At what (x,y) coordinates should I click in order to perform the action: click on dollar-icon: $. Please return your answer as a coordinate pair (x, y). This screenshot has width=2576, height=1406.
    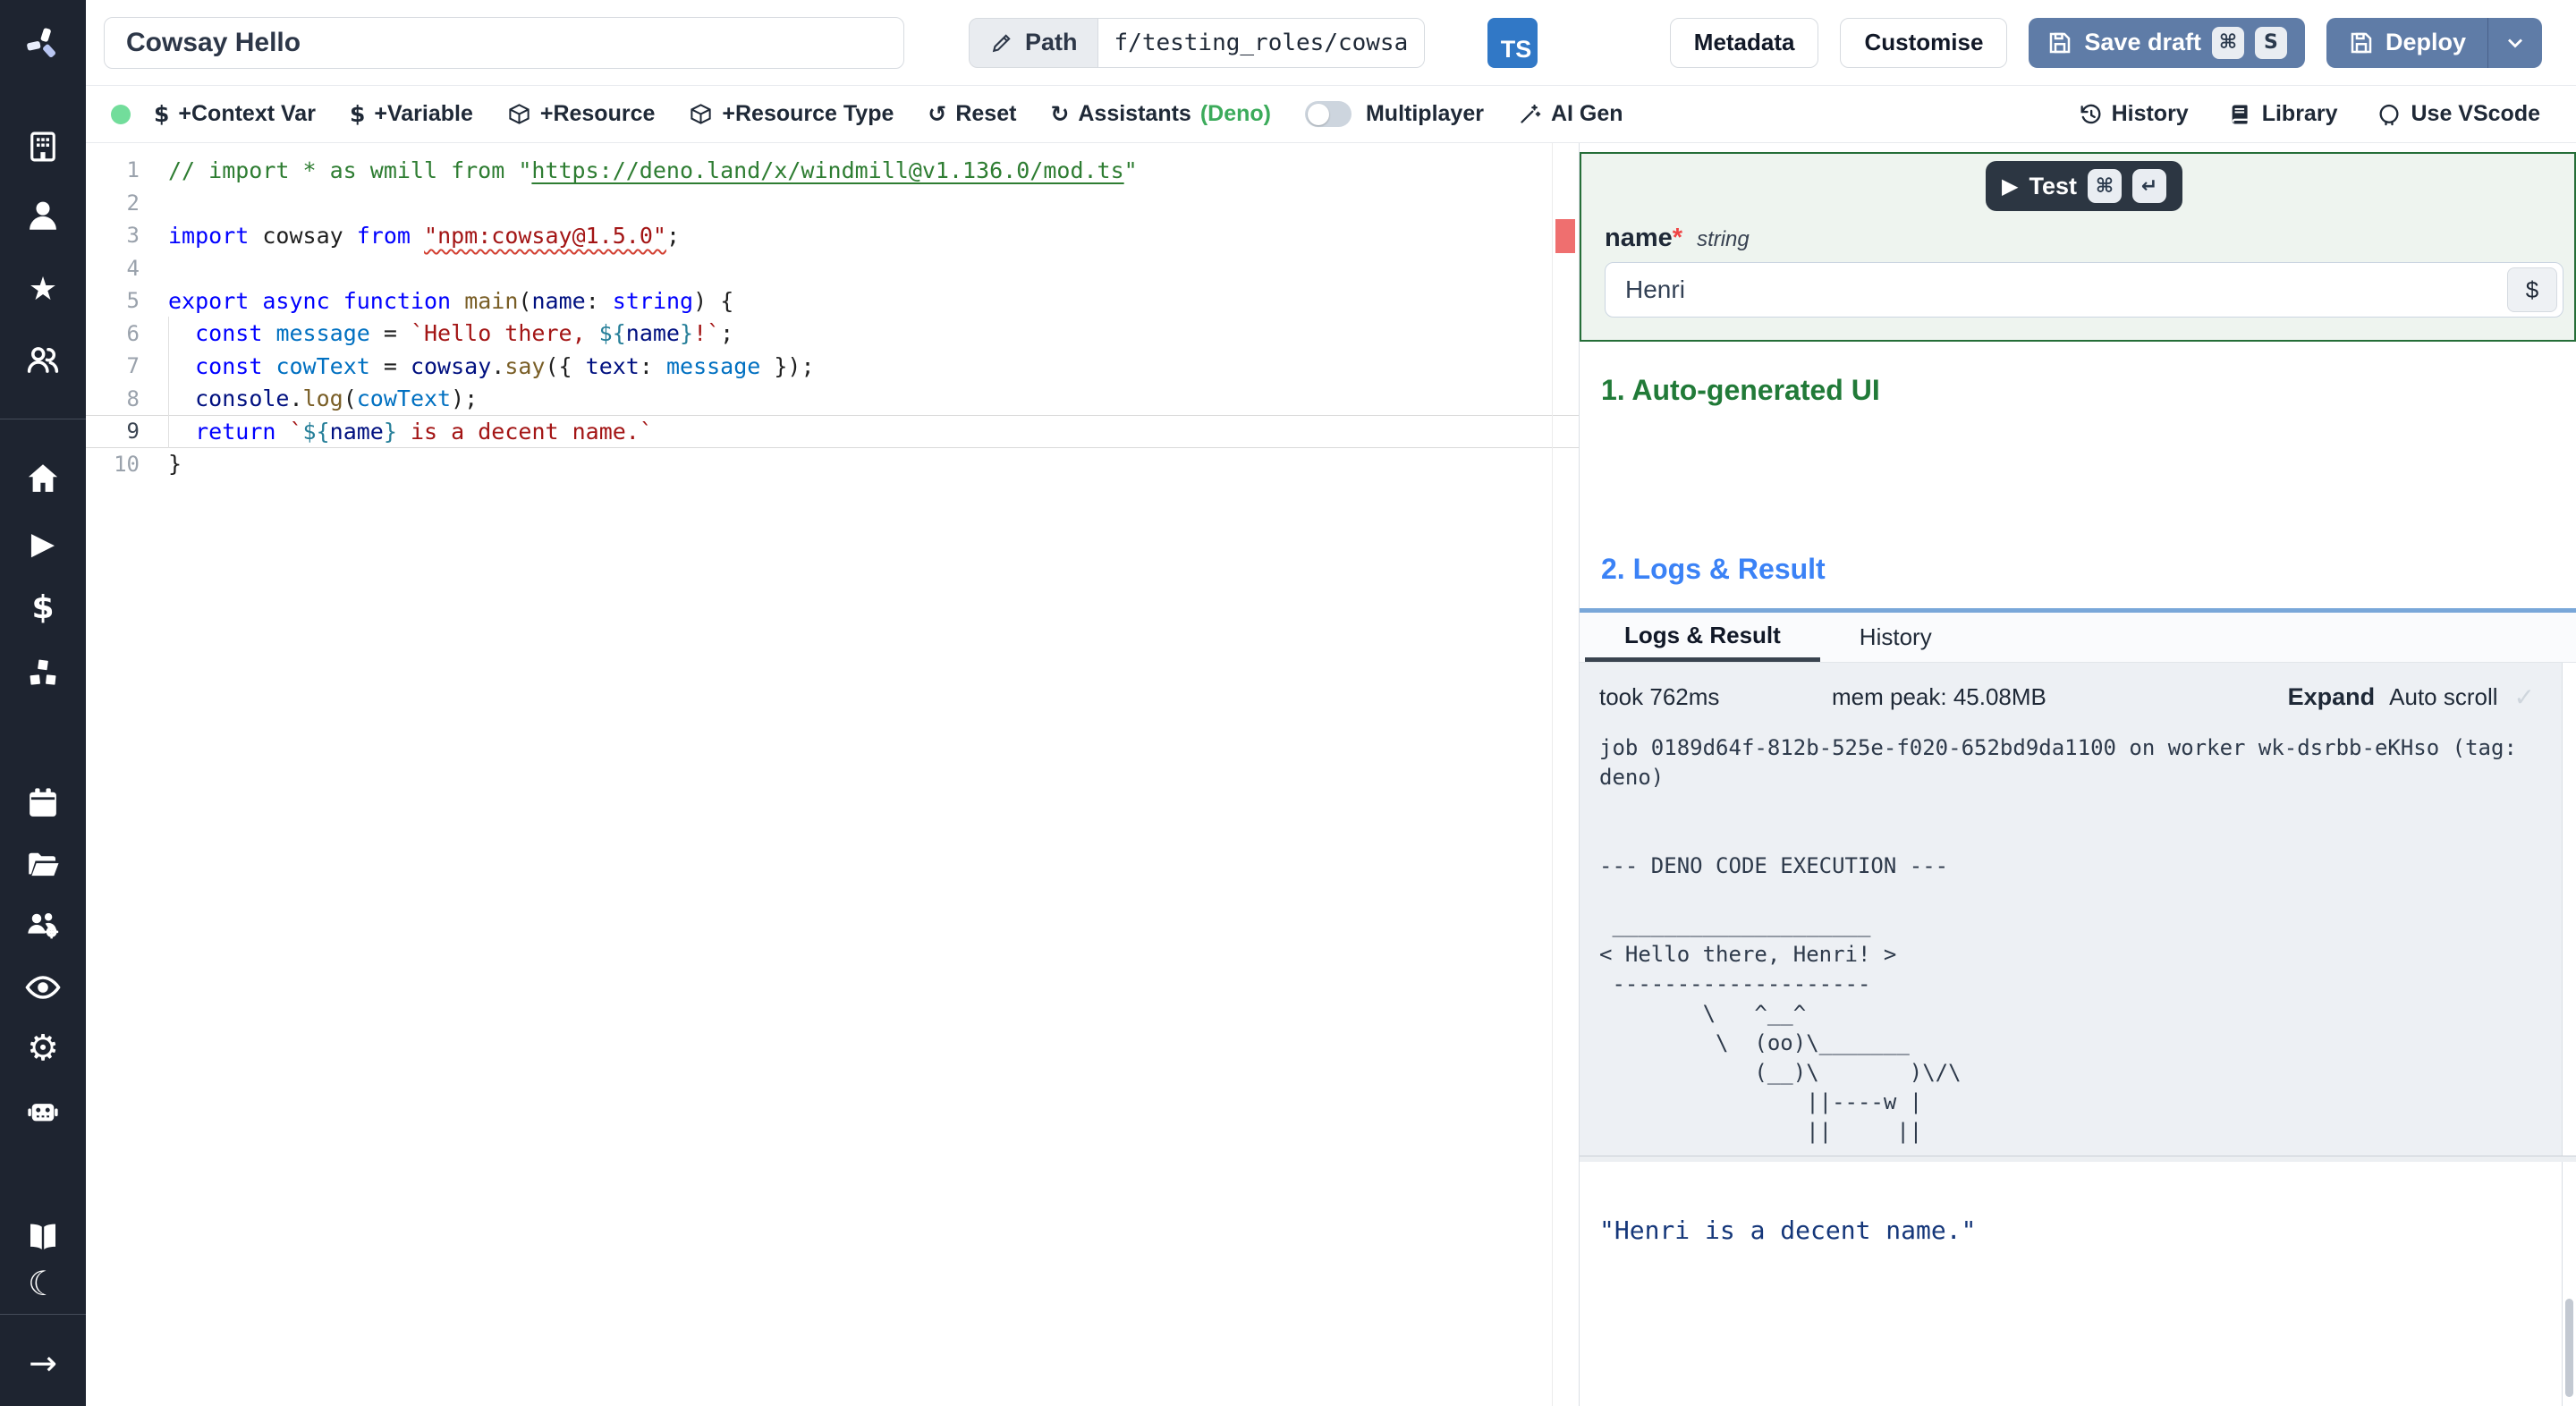
    Looking at the image, I should click on (357, 114).